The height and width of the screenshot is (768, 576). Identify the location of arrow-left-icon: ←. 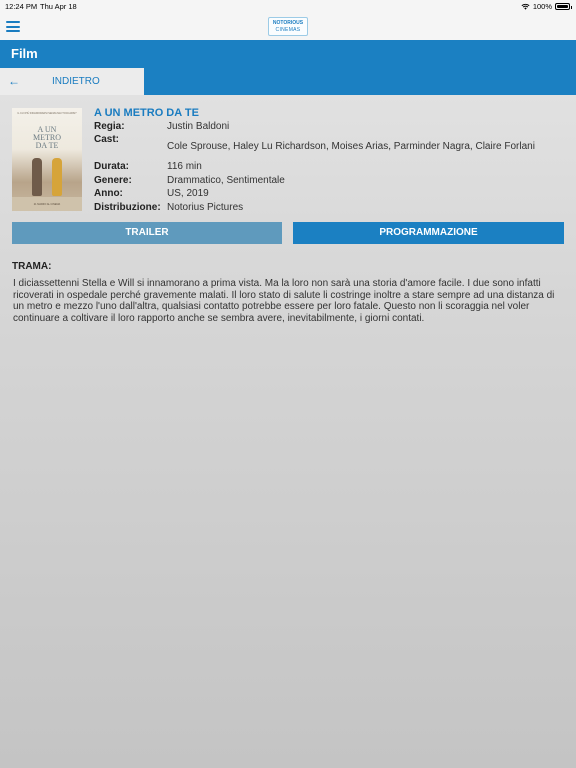
(14, 81).